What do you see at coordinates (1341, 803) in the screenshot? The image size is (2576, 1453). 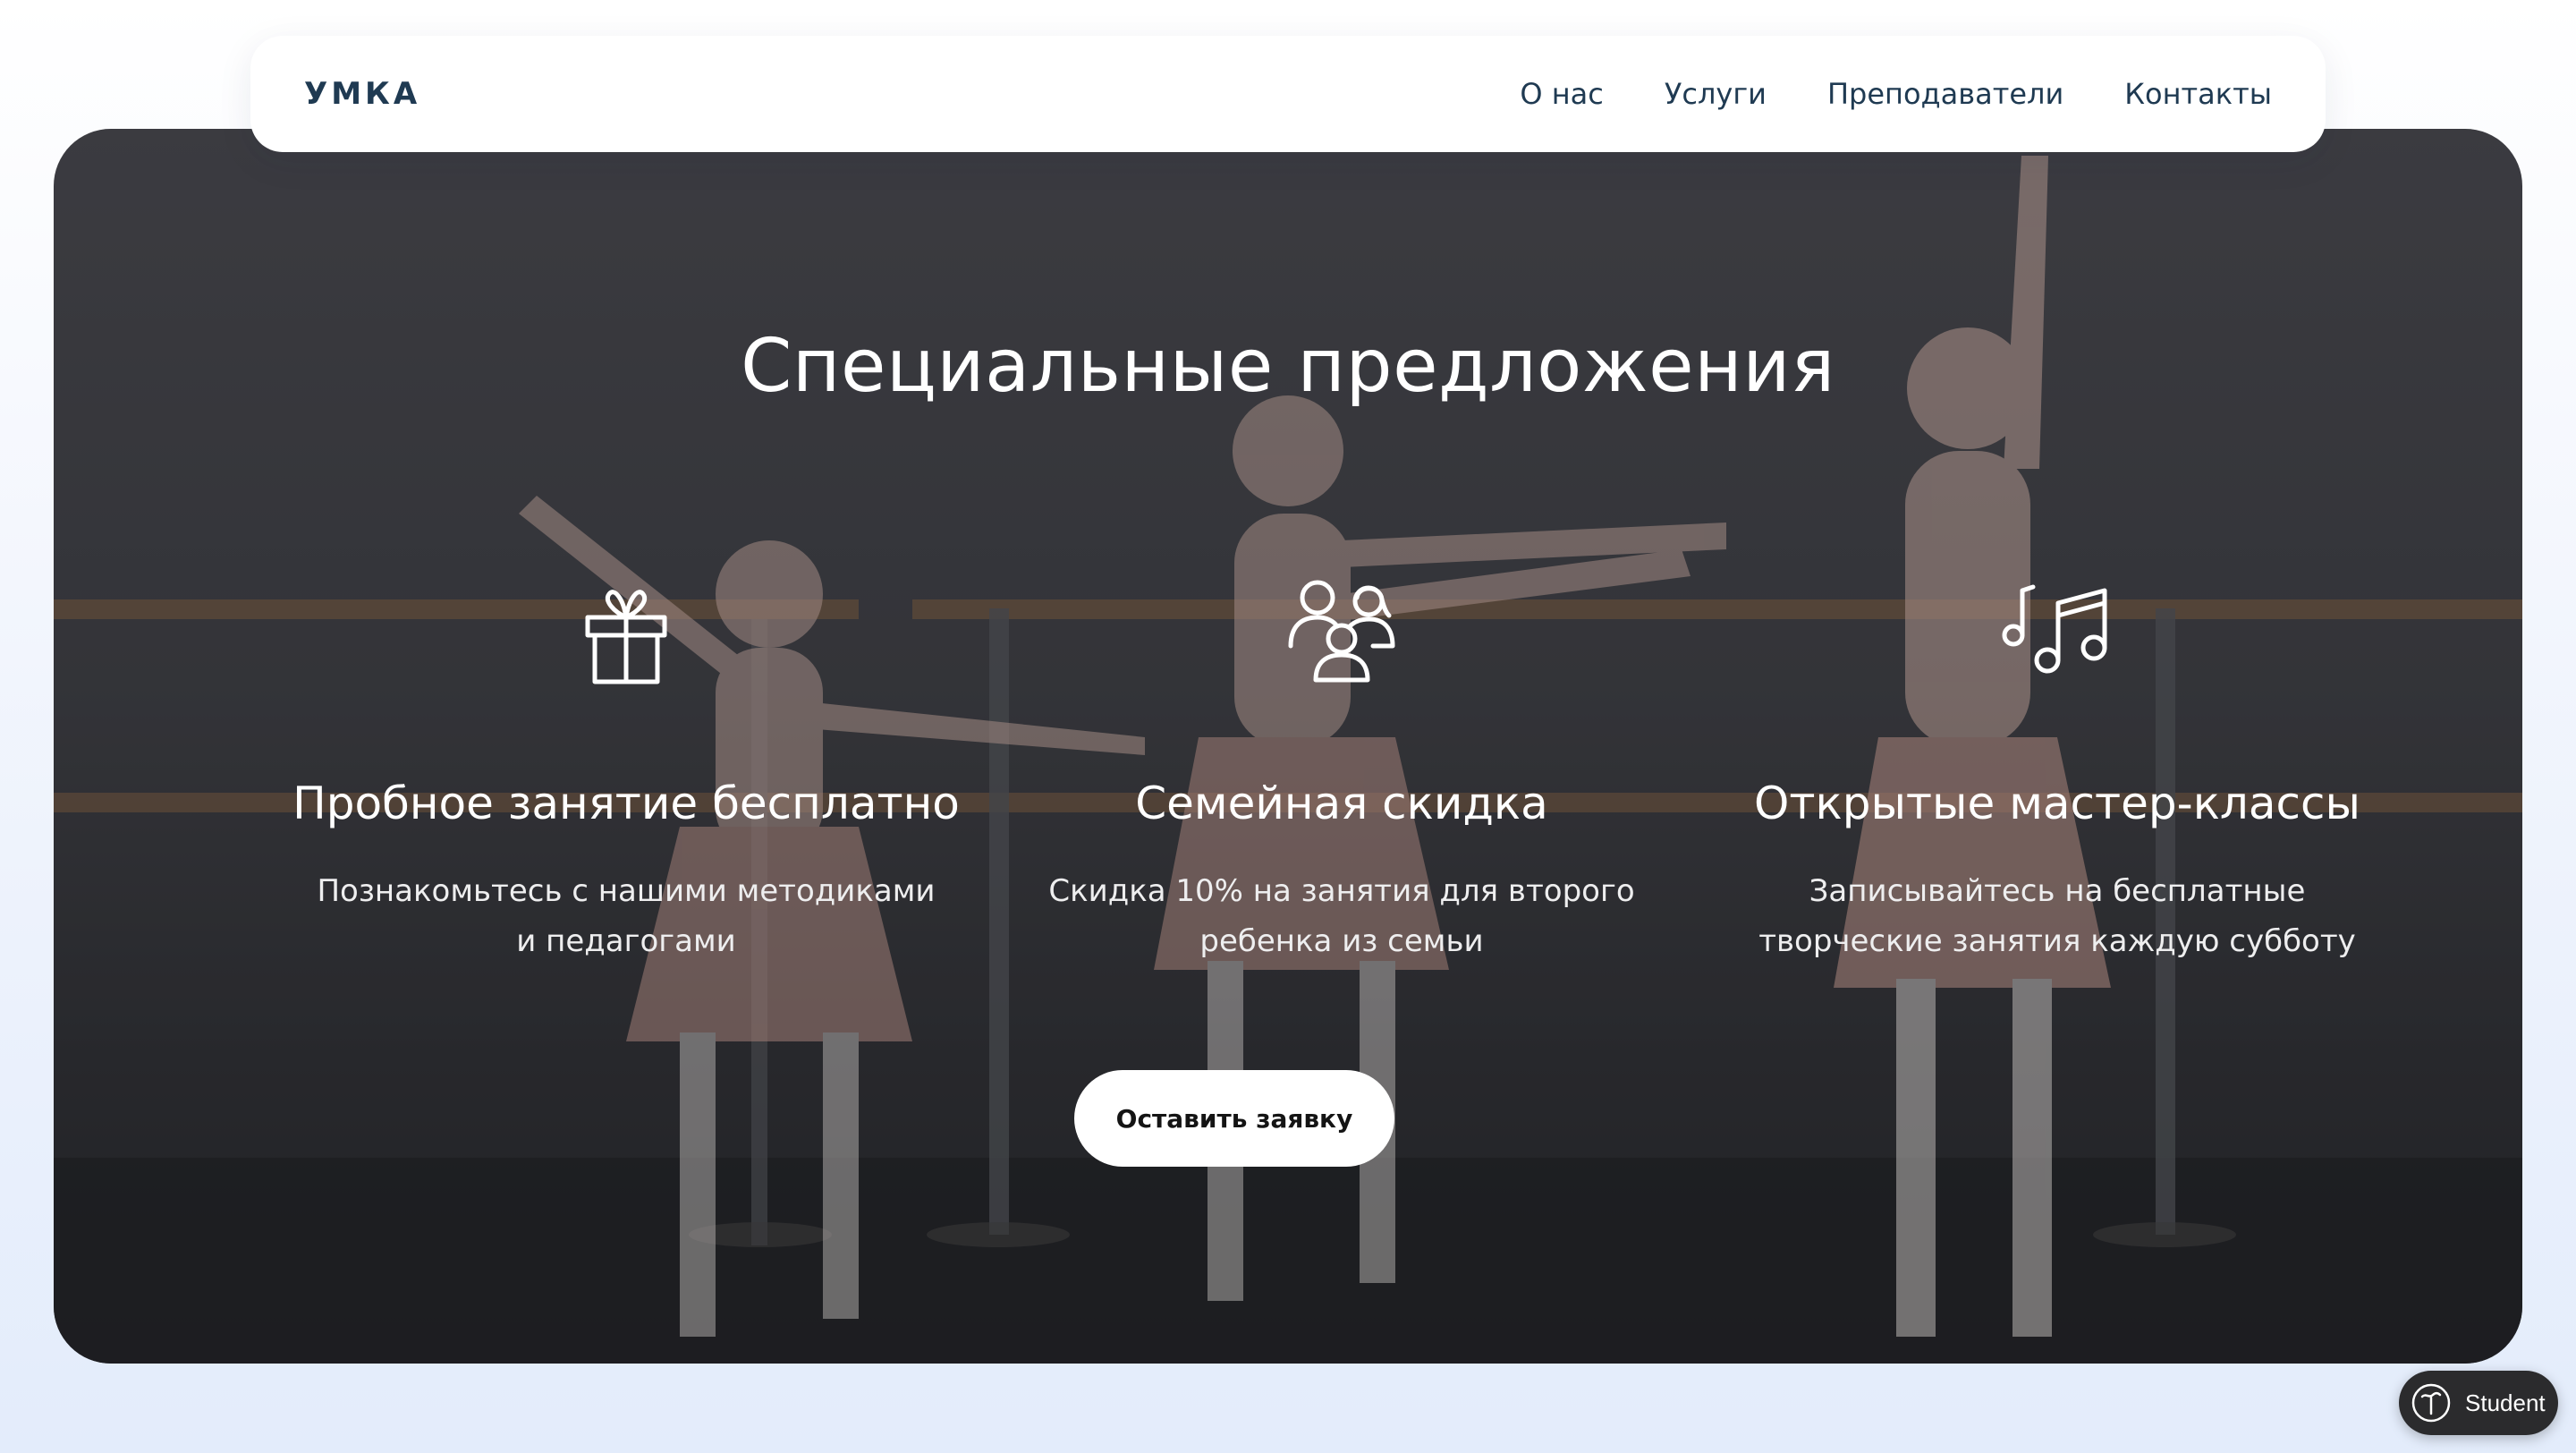 I see `offer-title: Семейная скидка` at bounding box center [1341, 803].